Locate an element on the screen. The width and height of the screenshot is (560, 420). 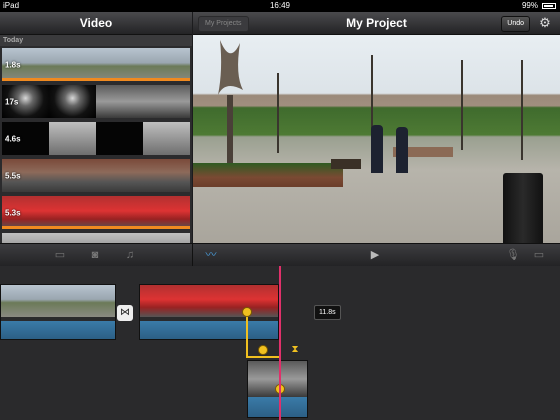
browser-clip: 4.6s is located at coordinates (96, 138).